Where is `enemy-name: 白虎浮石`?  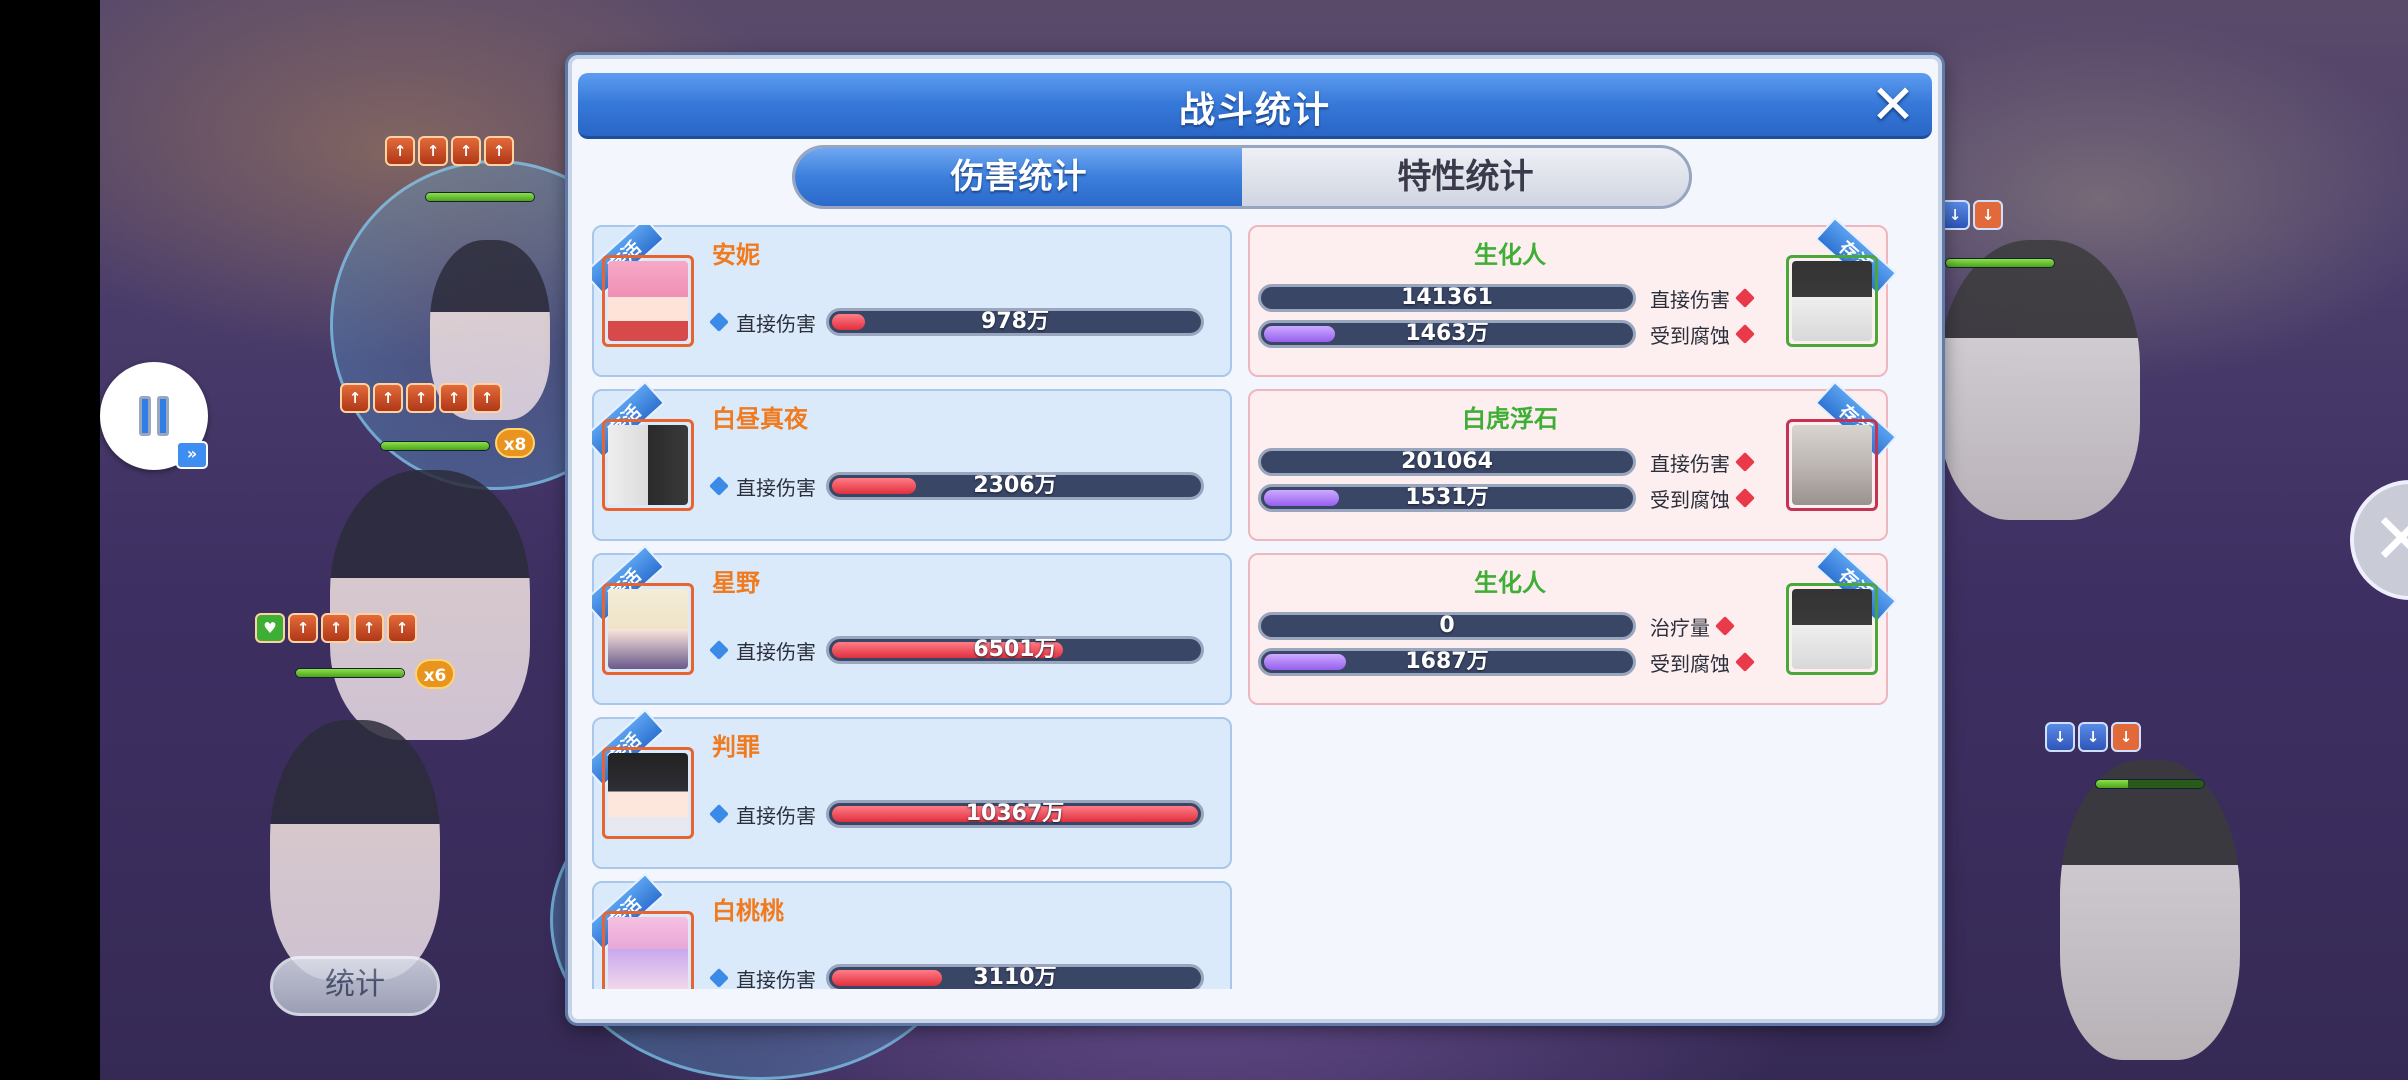
enemy-name: 白虎浮石 is located at coordinates (1510, 419).